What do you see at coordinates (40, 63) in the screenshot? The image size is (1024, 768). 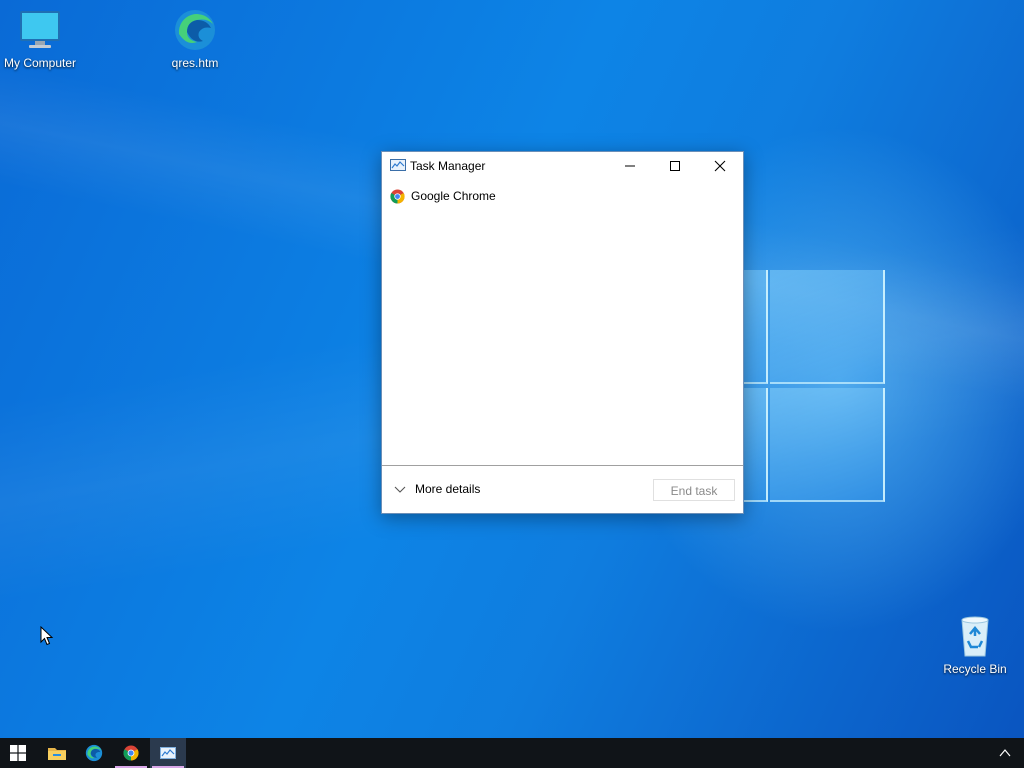 I see `desktop-icon-label: My Computer` at bounding box center [40, 63].